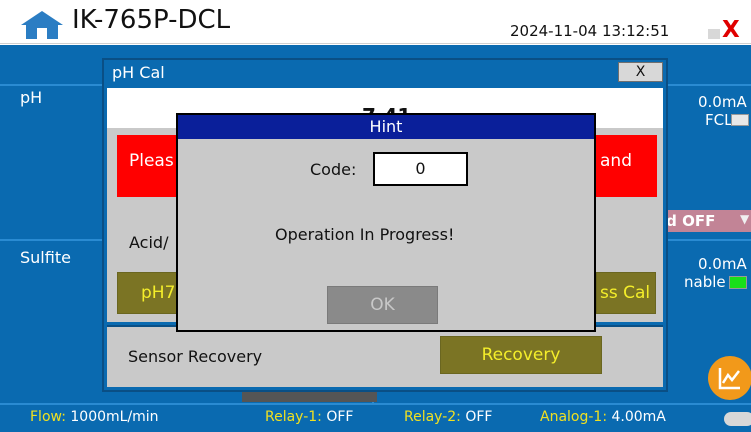 The height and width of the screenshot is (432, 751). I want to click on relay1-status: Relay-1: OFF, so click(309, 417).